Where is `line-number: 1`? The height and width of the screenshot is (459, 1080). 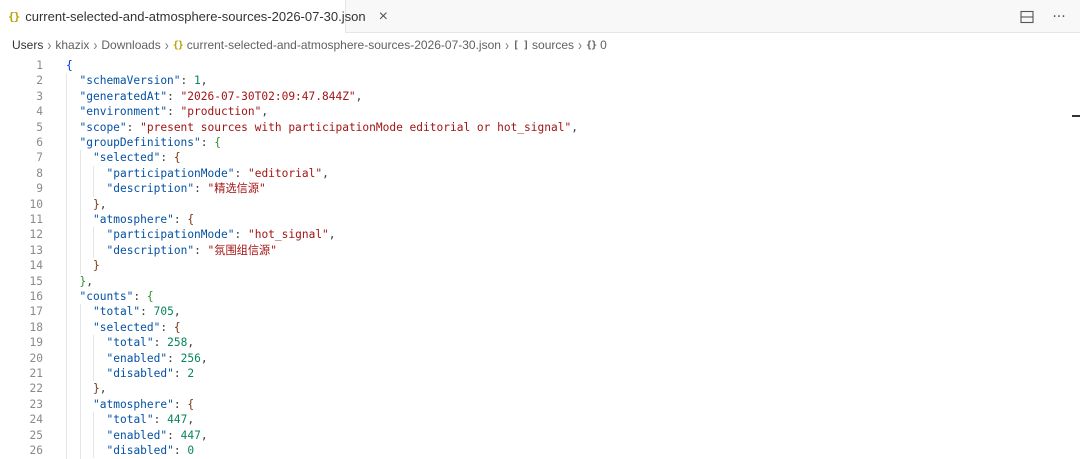
line-number: 1 is located at coordinates (39, 65).